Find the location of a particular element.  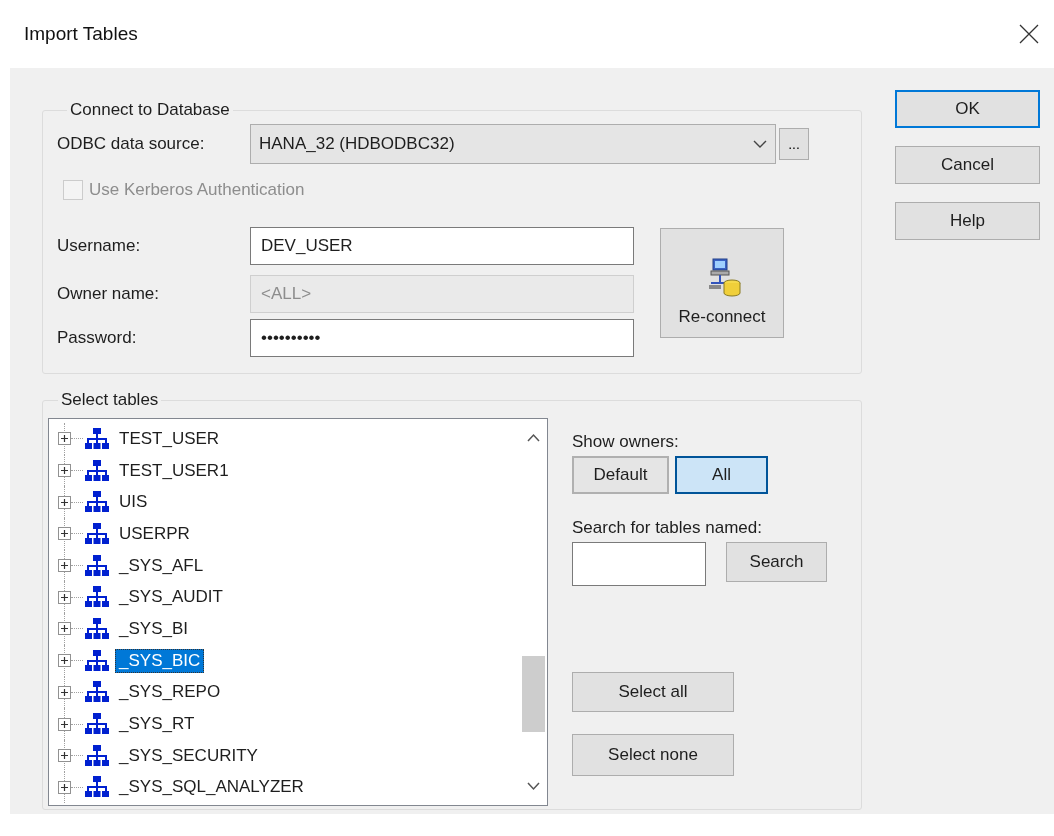

field-label: Password: is located at coordinates (97, 338).